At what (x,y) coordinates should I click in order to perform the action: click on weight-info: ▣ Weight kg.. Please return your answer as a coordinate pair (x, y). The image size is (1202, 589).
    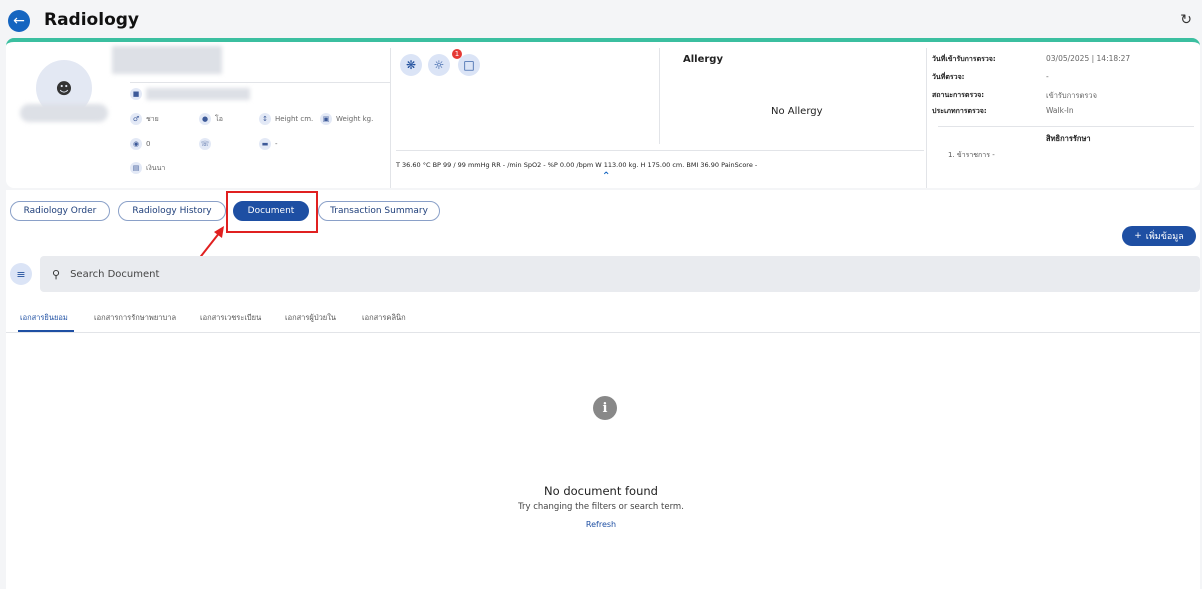
    Looking at the image, I should click on (346, 119).